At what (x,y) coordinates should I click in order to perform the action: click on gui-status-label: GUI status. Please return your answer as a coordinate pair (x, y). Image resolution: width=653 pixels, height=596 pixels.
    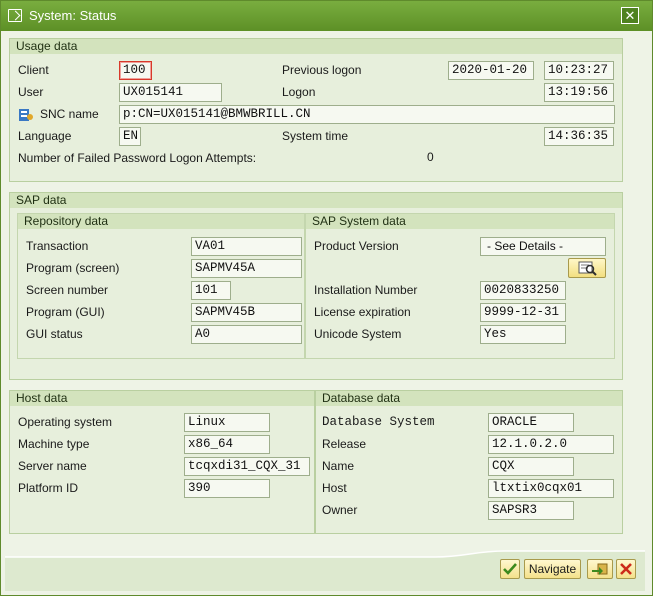
    Looking at the image, I should click on (54, 334).